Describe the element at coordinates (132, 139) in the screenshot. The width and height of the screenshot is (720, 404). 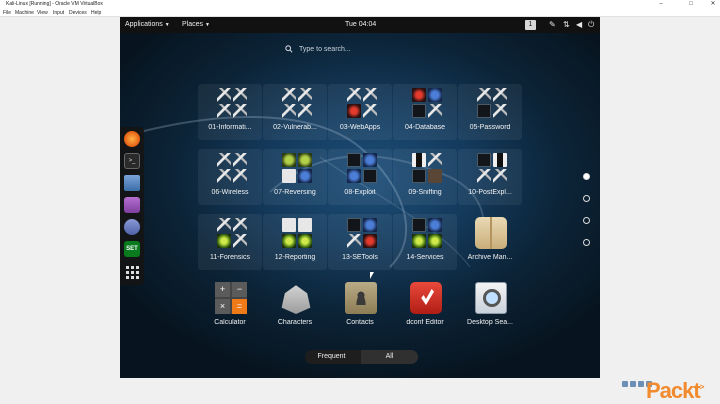
I see `firefox-icon` at that location.